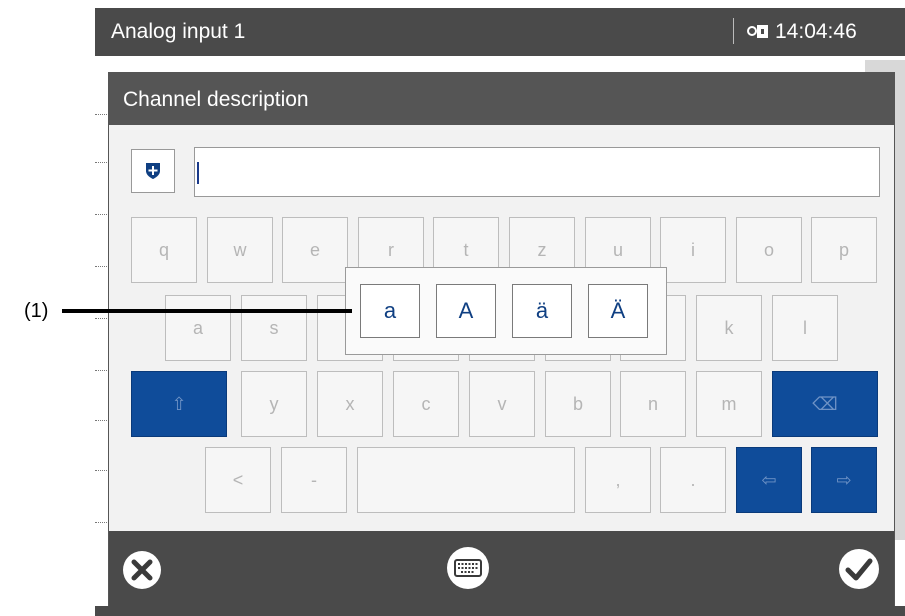 The image size is (905, 616). What do you see at coordinates (693, 250) in the screenshot?
I see `key-i: i` at bounding box center [693, 250].